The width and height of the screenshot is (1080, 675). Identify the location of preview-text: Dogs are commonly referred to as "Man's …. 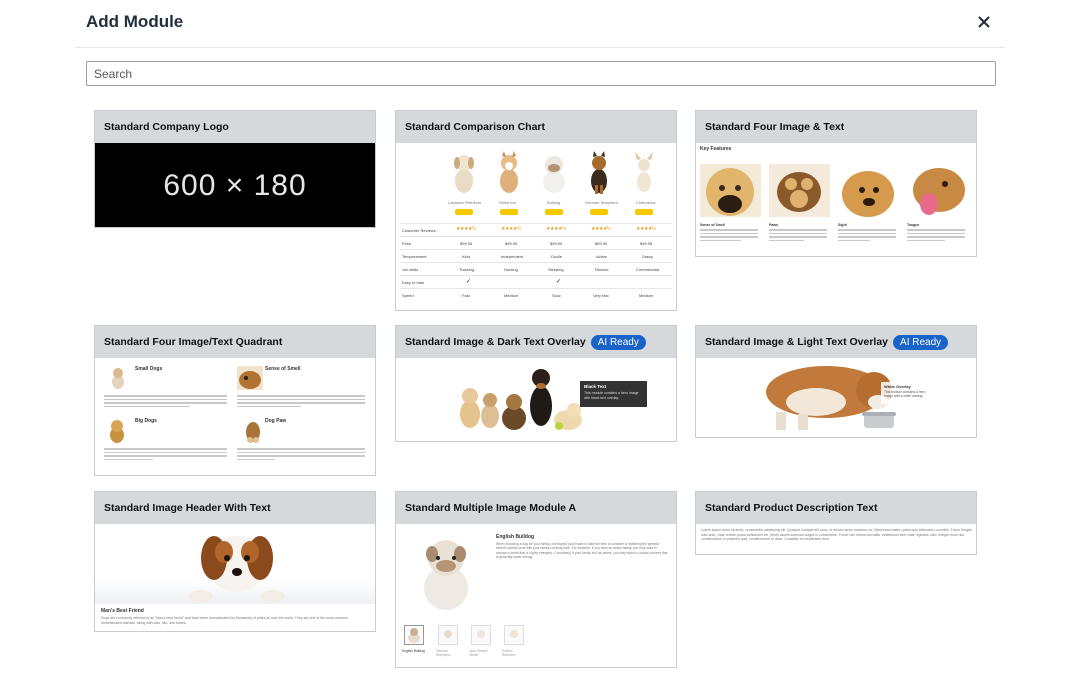
(225, 620).